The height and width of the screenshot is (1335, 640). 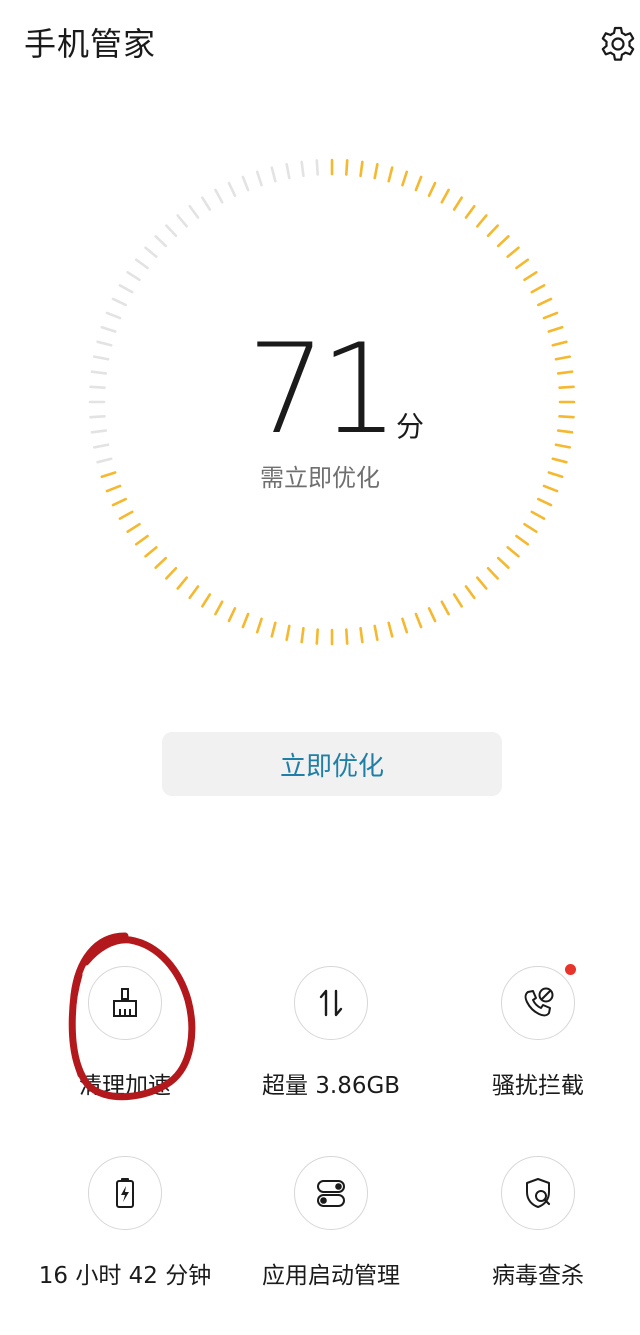 I want to click on tool-cleanup: 清理加速, so click(x=125, y=1033).